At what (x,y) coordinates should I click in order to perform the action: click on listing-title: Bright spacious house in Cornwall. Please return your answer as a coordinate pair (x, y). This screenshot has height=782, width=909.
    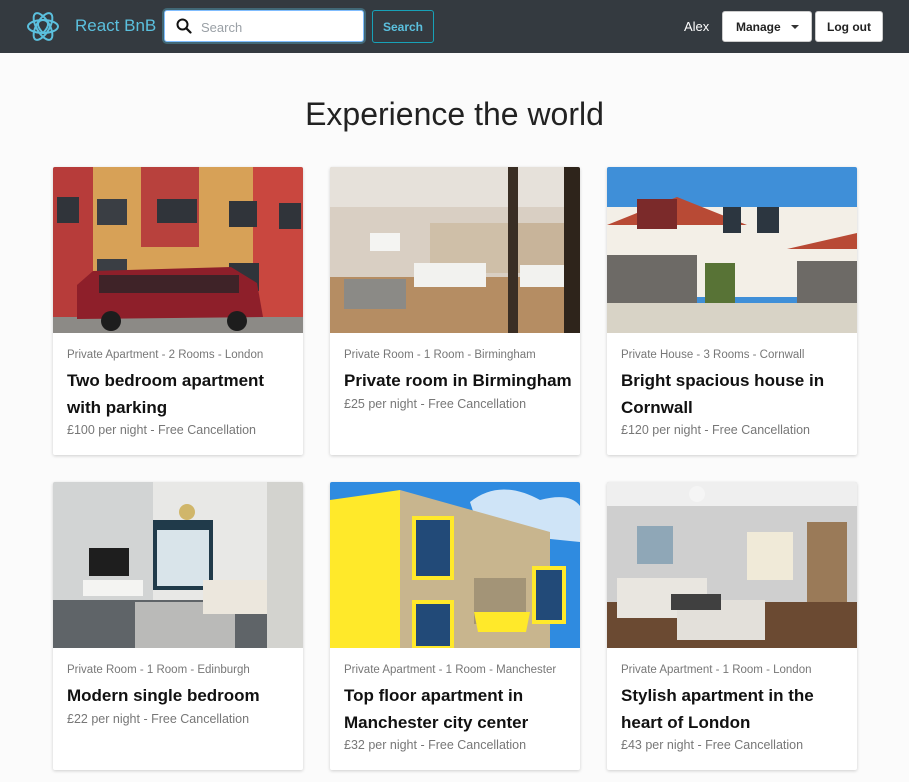
    Looking at the image, I should click on (735, 394).